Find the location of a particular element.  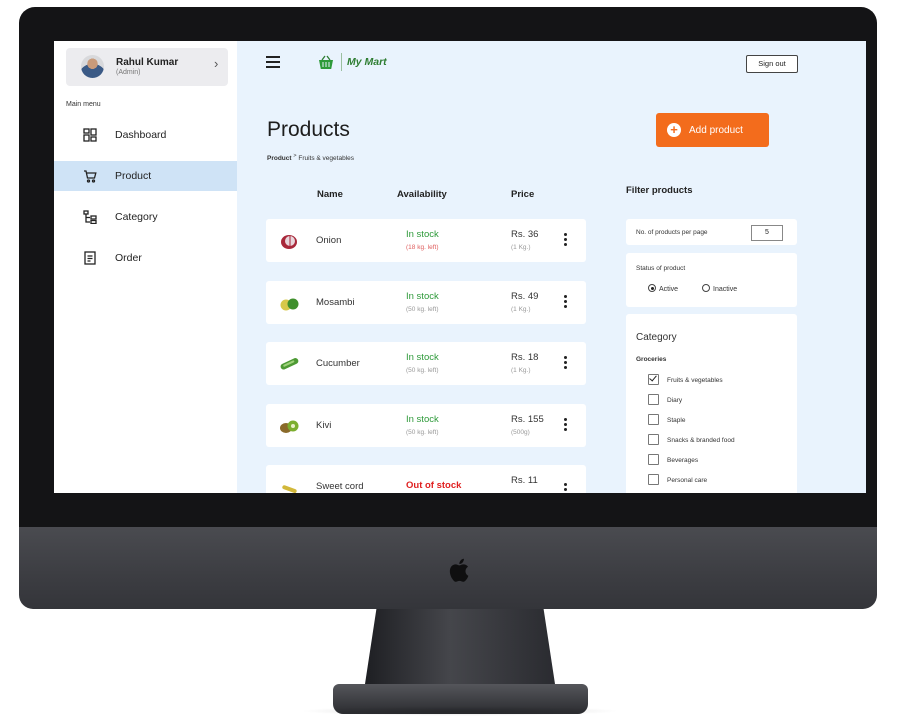

column-header-name: Name is located at coordinates (330, 194).